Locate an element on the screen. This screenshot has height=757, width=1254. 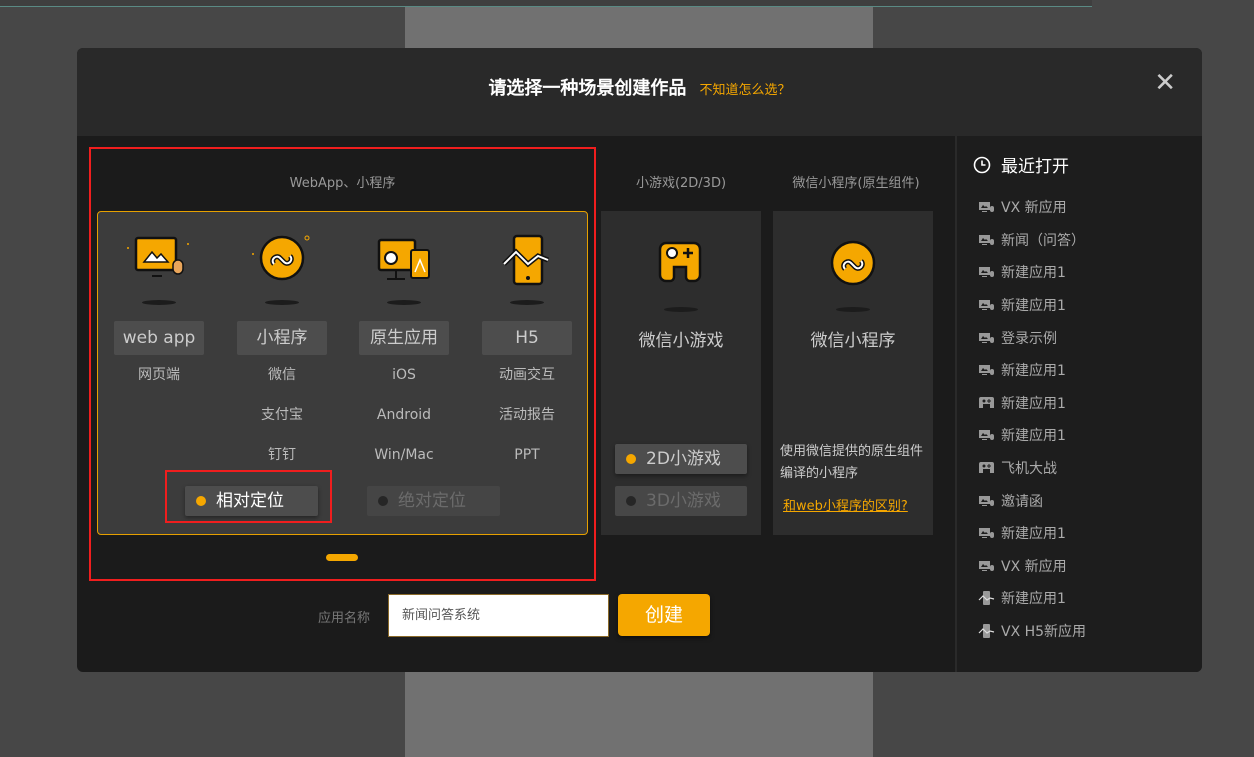
recent-item-label: 邀请函 is located at coordinates (1022, 501).